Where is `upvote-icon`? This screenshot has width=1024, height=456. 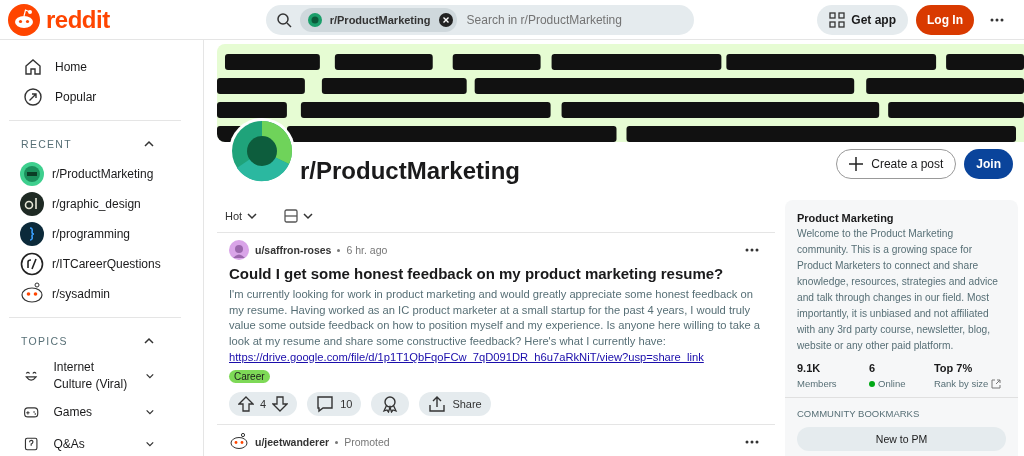 upvote-icon is located at coordinates (246, 404).